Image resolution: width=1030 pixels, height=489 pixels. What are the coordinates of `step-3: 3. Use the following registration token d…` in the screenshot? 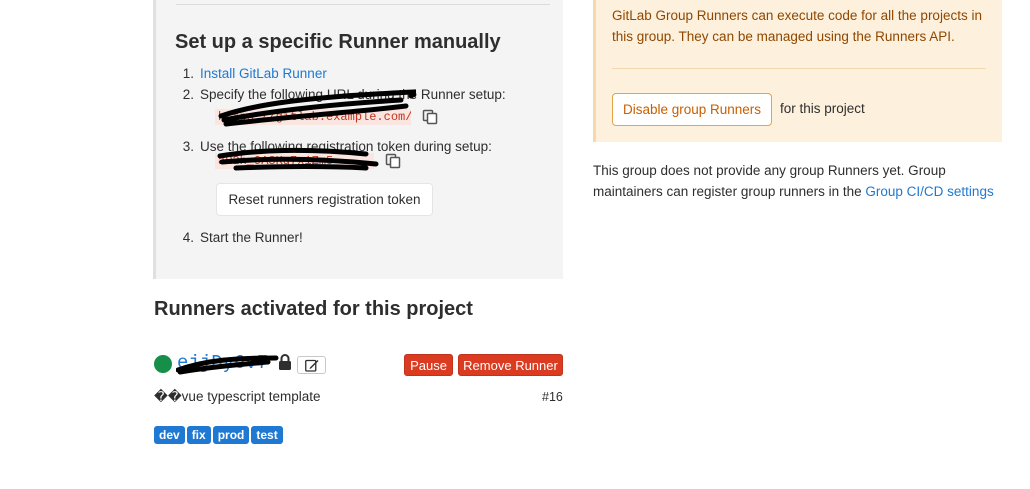 It's located at (337, 146).